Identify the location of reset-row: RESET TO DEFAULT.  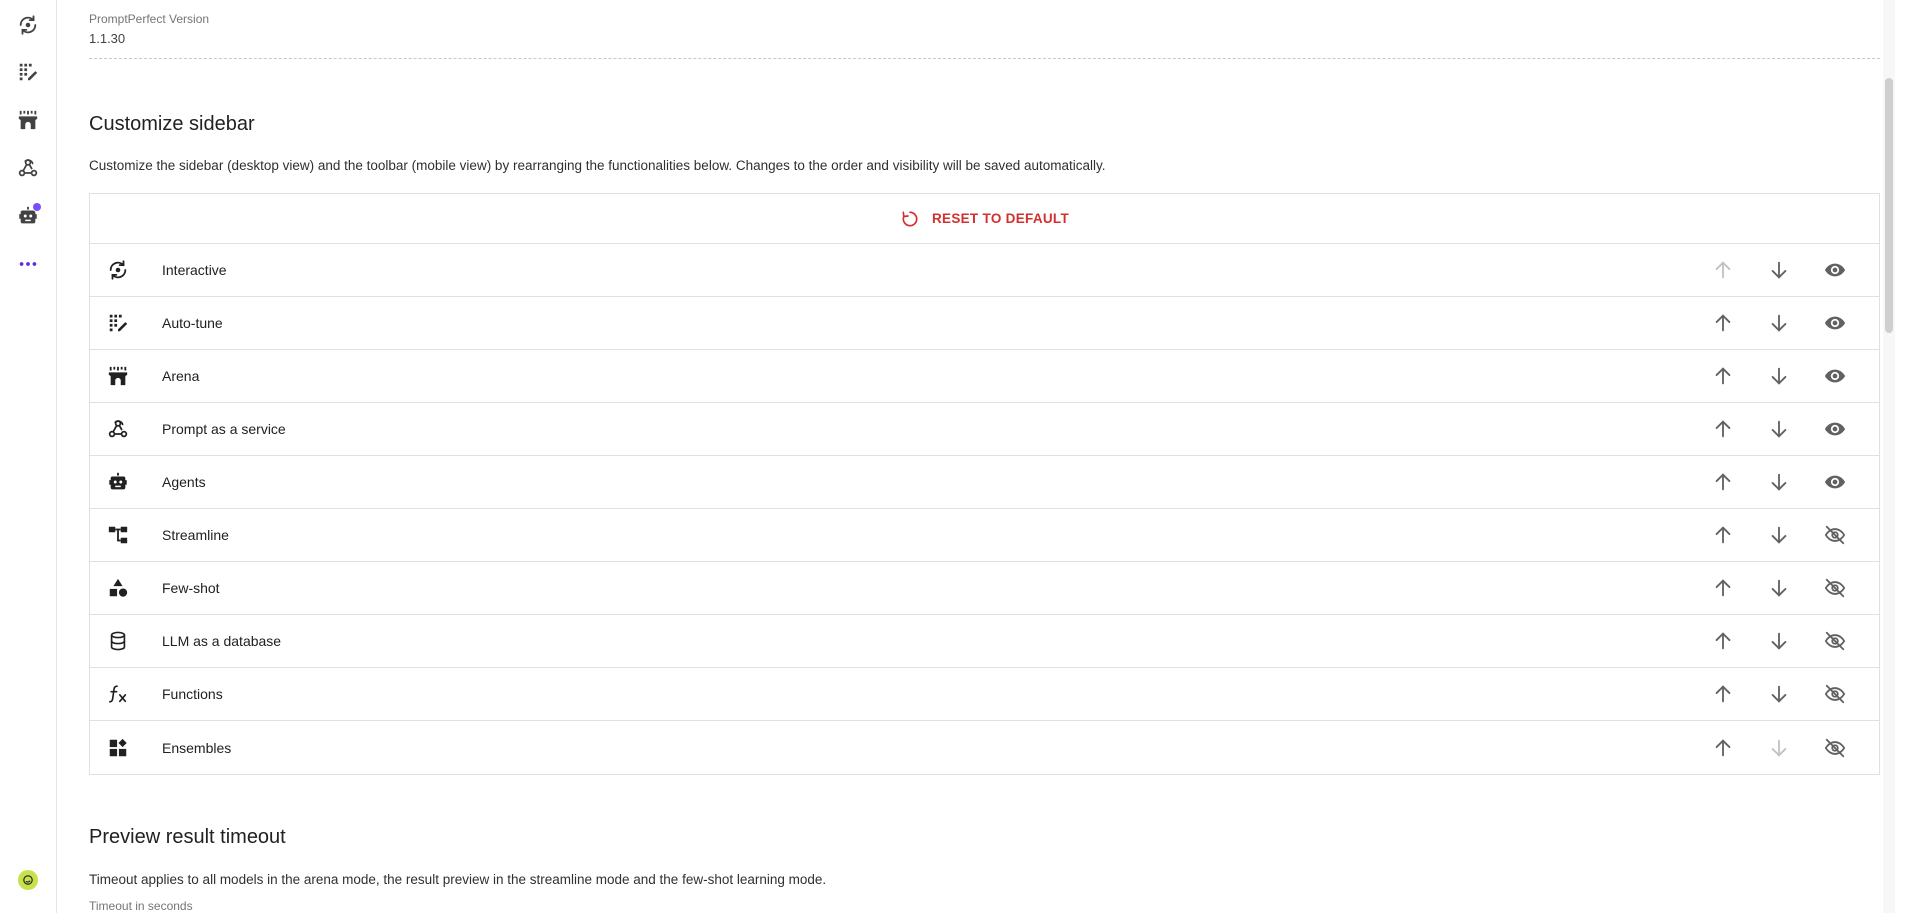
(984, 219).